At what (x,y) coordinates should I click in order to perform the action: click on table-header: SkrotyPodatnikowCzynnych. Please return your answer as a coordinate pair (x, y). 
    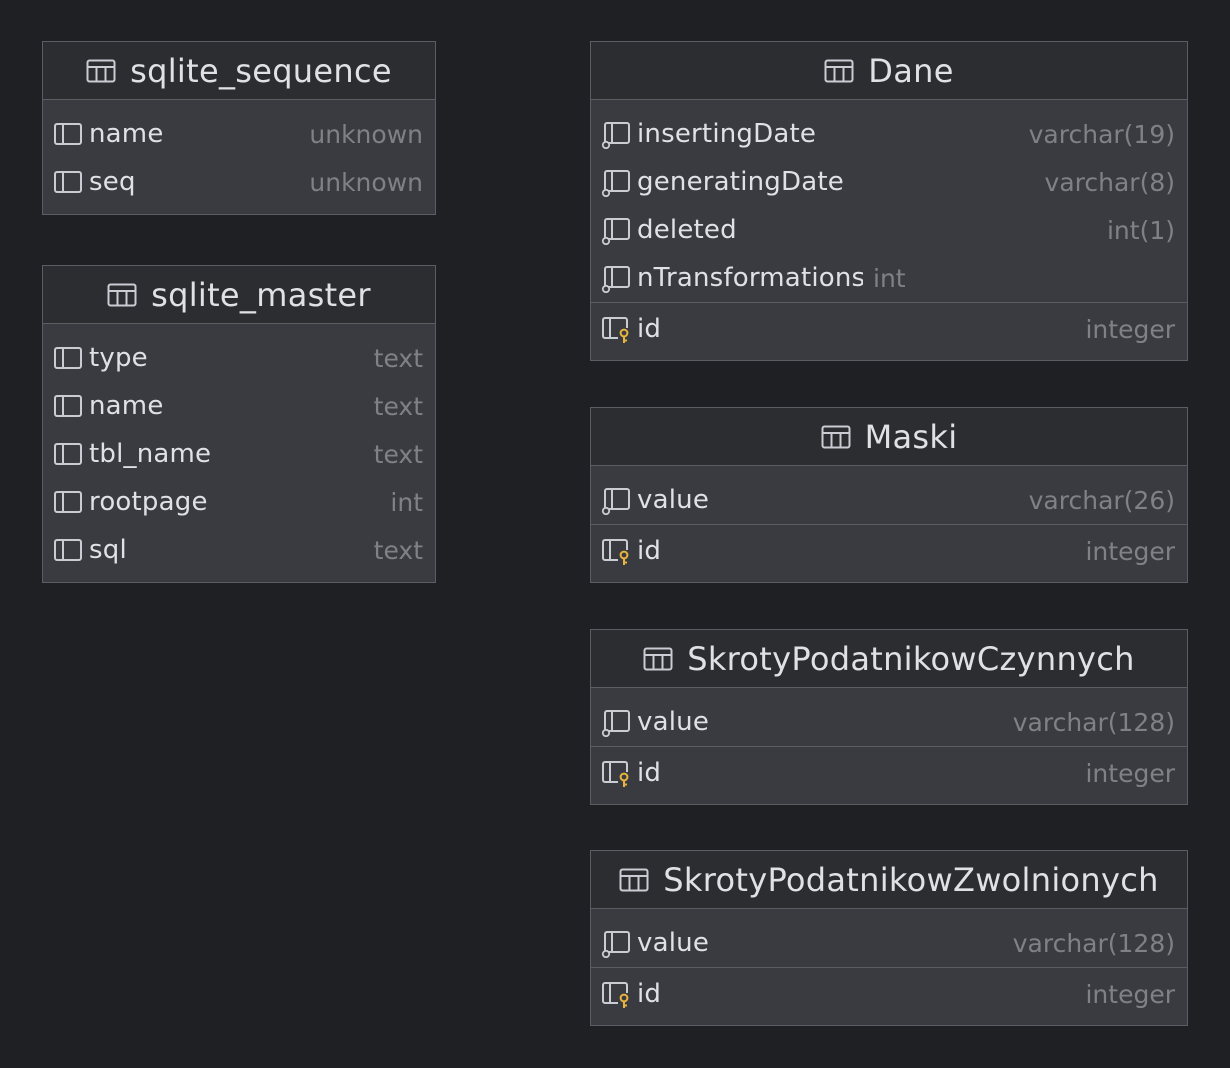
    Looking at the image, I should click on (889, 659).